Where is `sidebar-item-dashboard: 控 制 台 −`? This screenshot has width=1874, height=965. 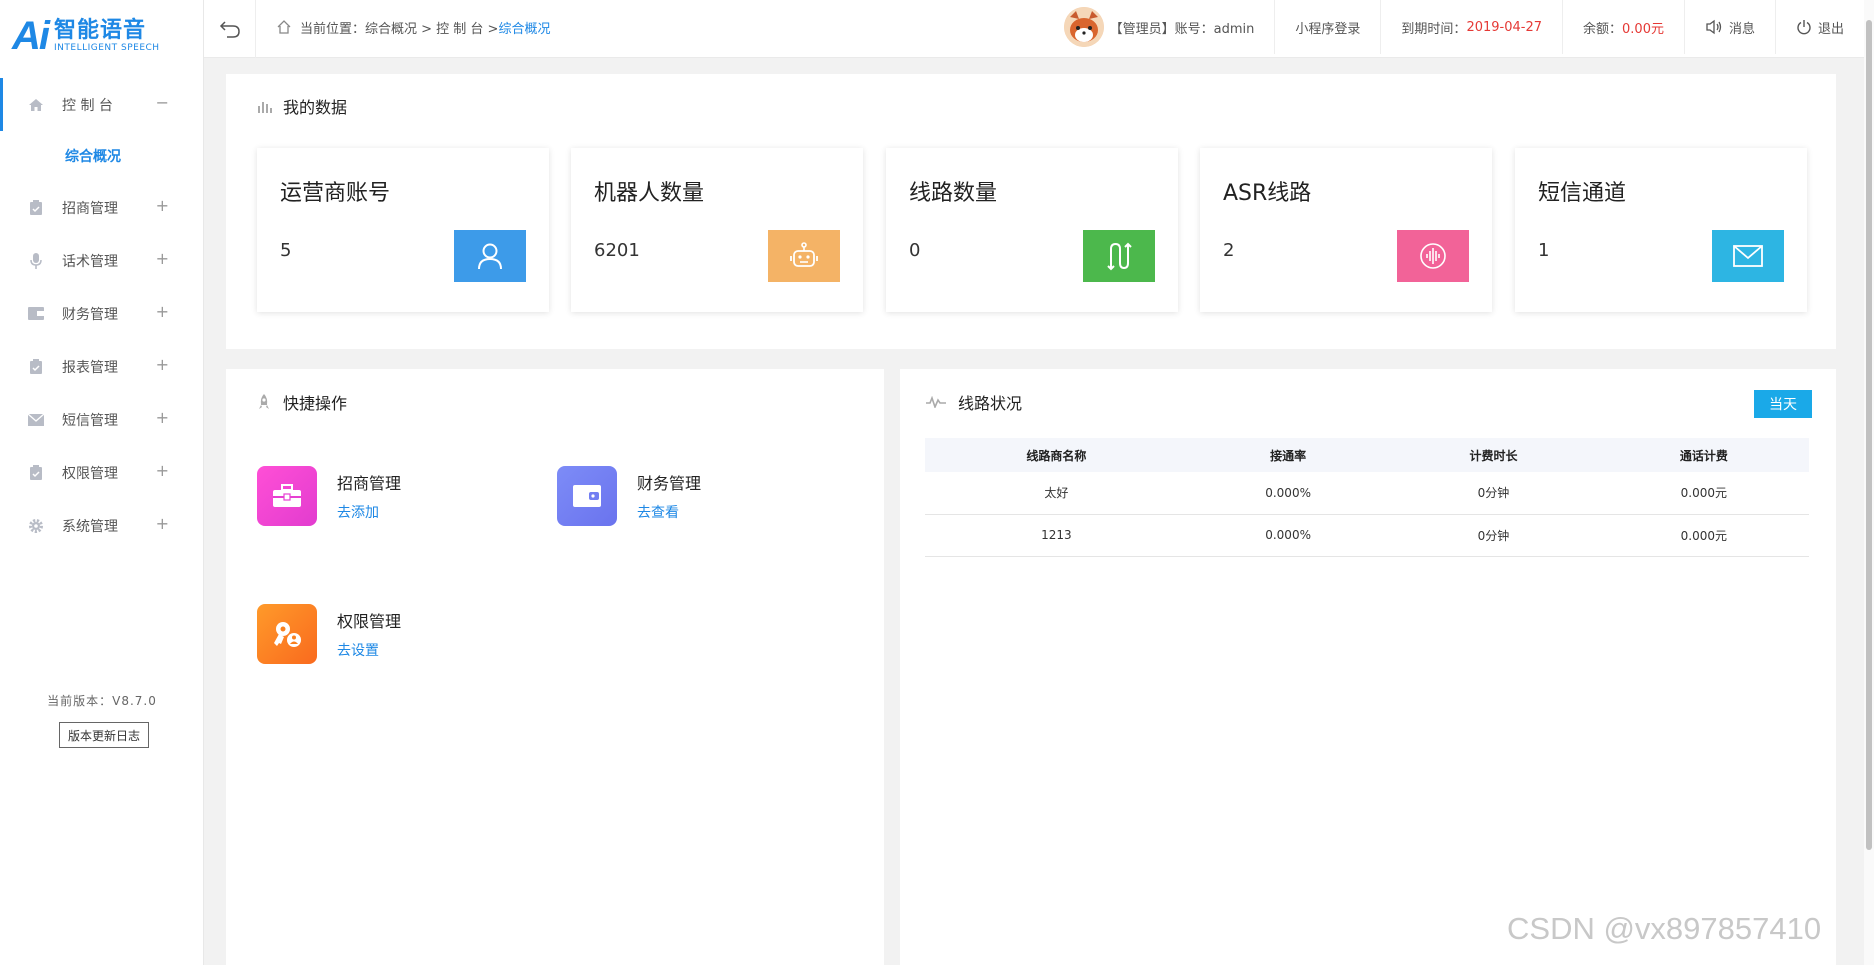 sidebar-item-dashboard: 控 制 台 − is located at coordinates (101, 104).